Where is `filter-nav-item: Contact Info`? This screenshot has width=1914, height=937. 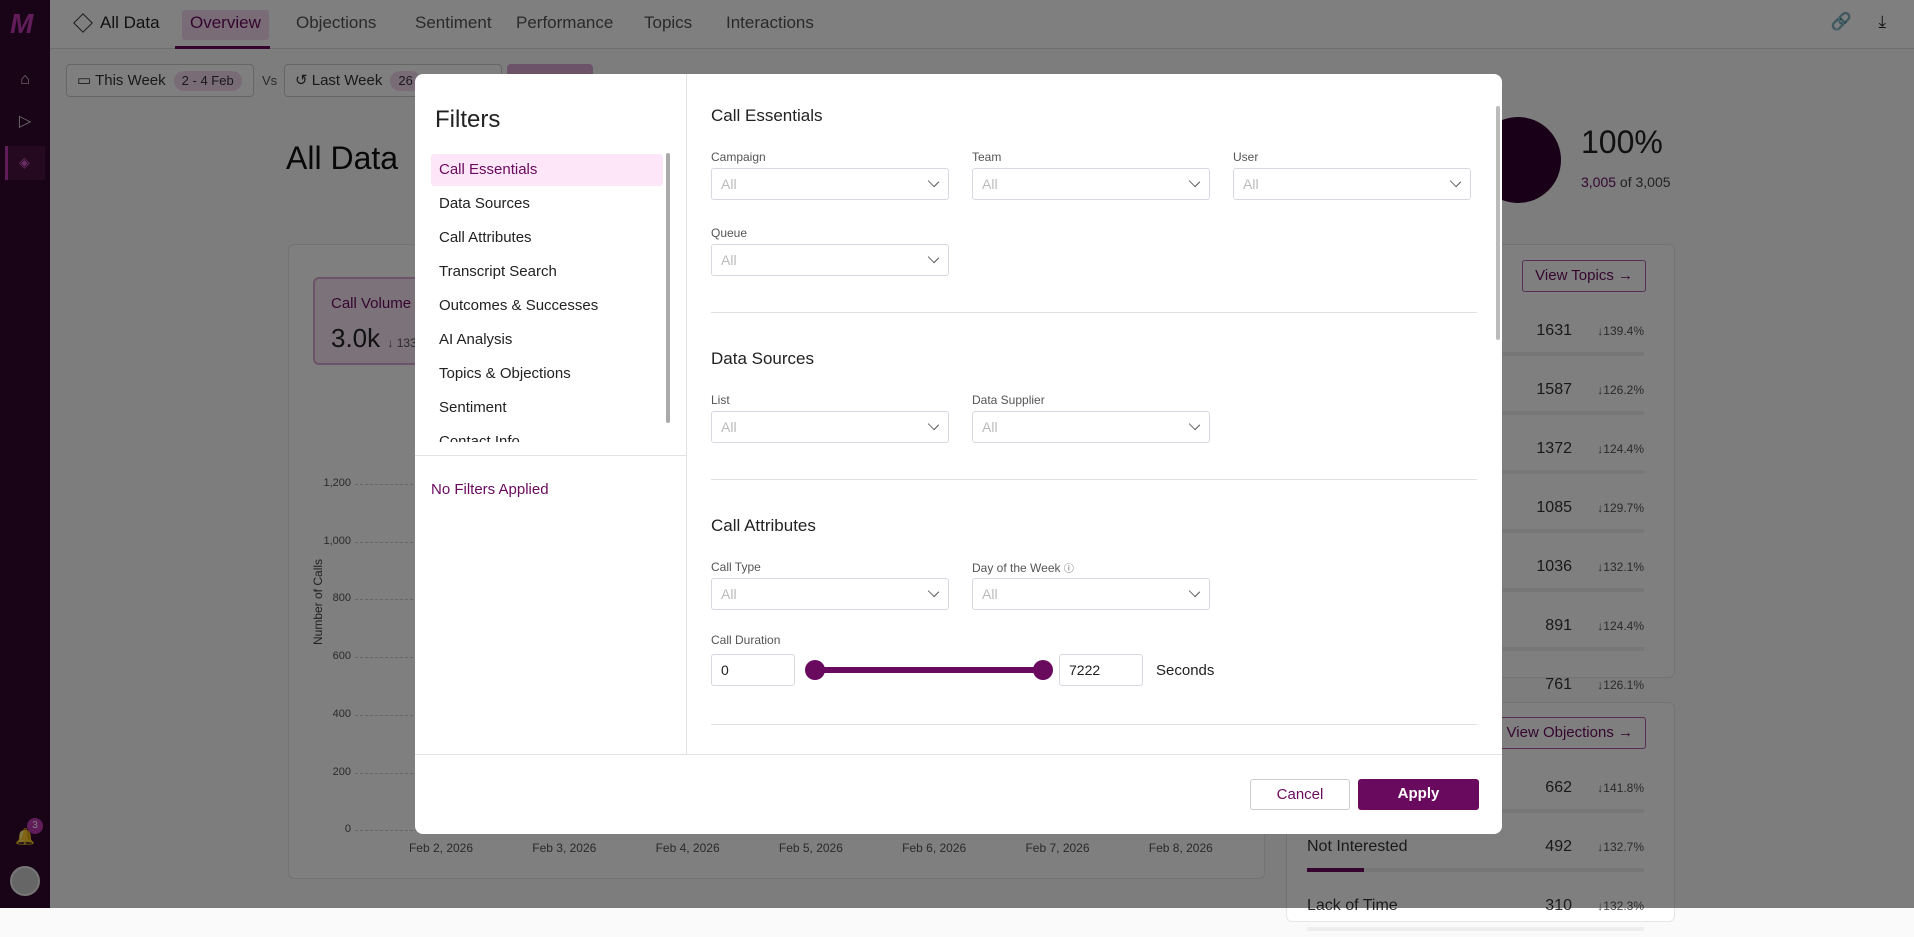 filter-nav-item: Contact Info is located at coordinates (547, 434).